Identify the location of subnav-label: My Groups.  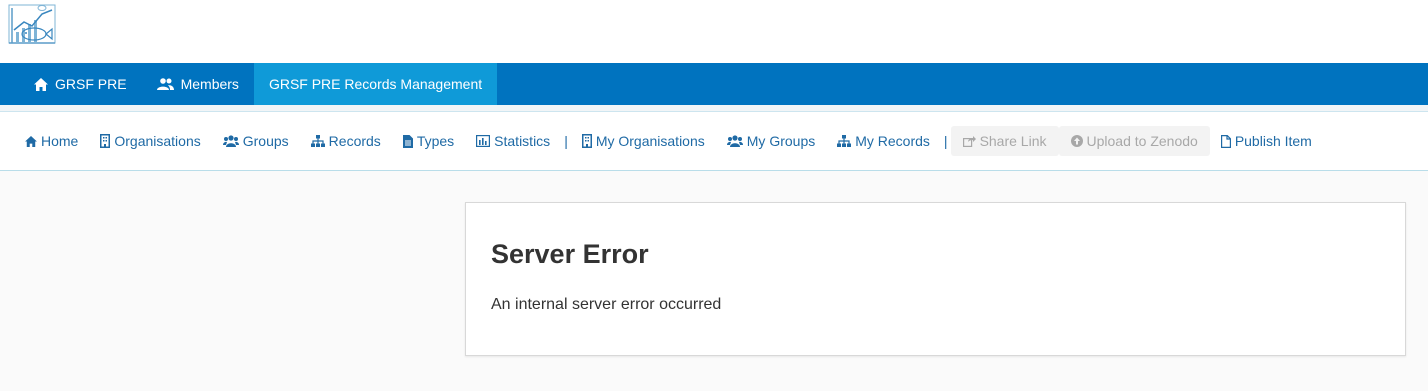
(781, 141).